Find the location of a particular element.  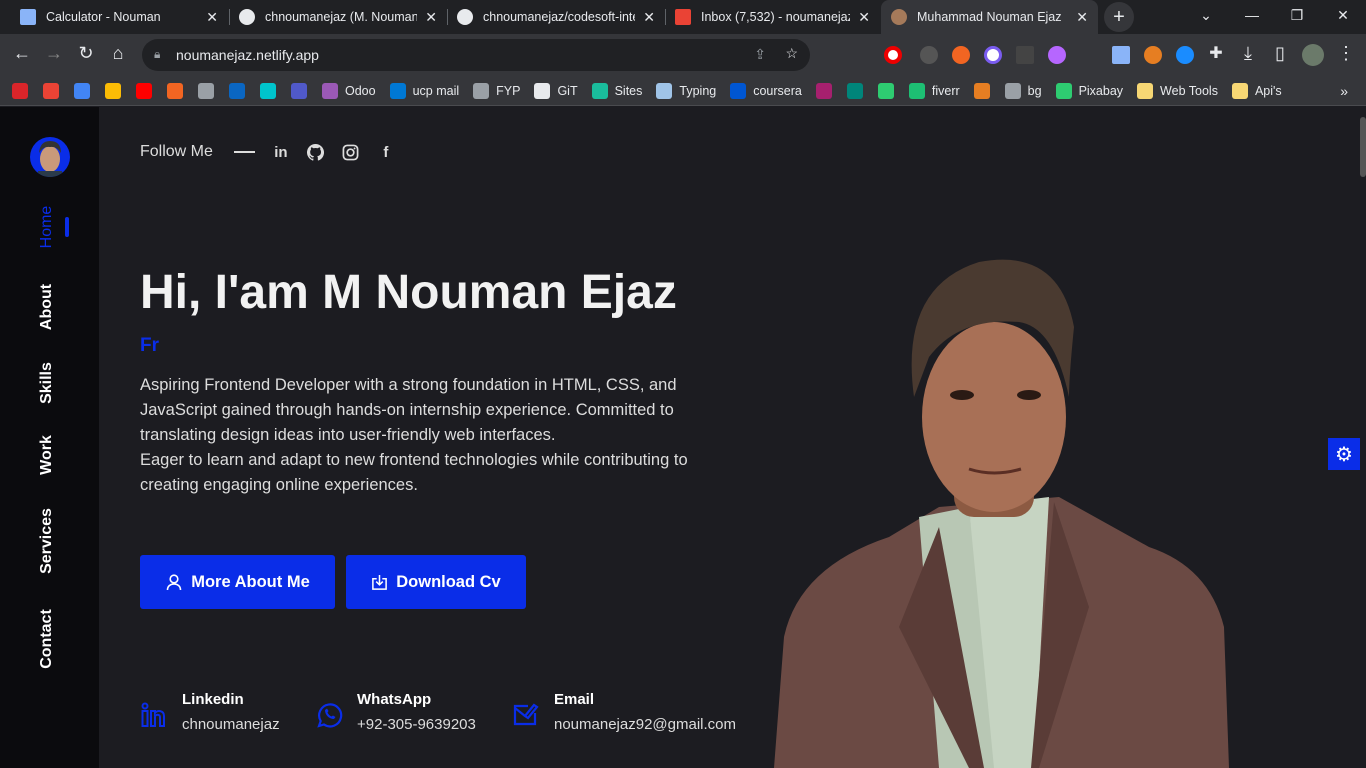

share-icon: ⇪ is located at coordinates (760, 54).